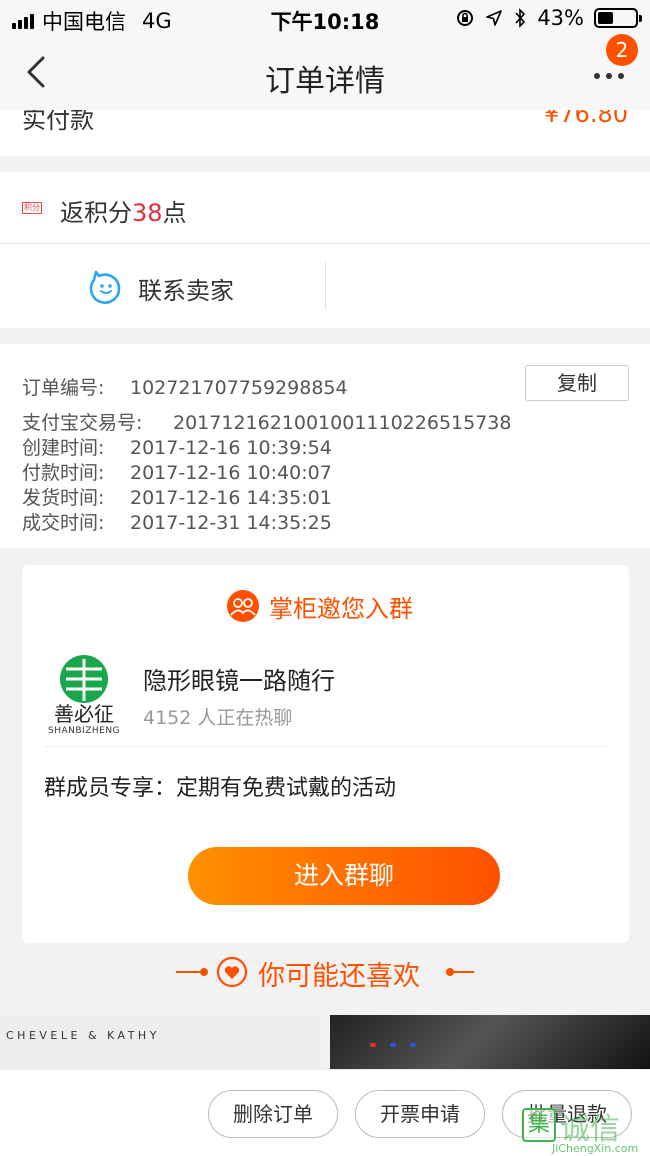 Image resolution: width=650 pixels, height=1156 pixels. I want to click on contact-seller-button: 联系卖家, so click(162, 286).